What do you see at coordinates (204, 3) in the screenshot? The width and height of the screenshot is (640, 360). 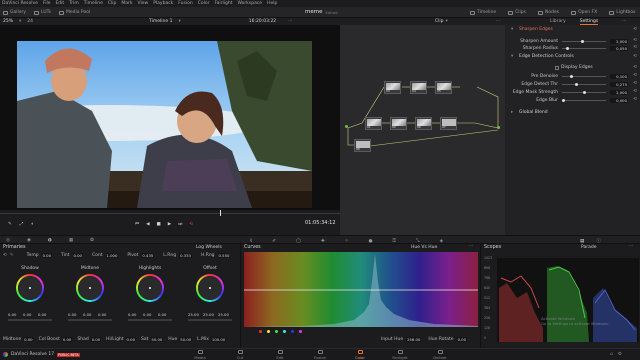 I see `menu-item: Color` at bounding box center [204, 3].